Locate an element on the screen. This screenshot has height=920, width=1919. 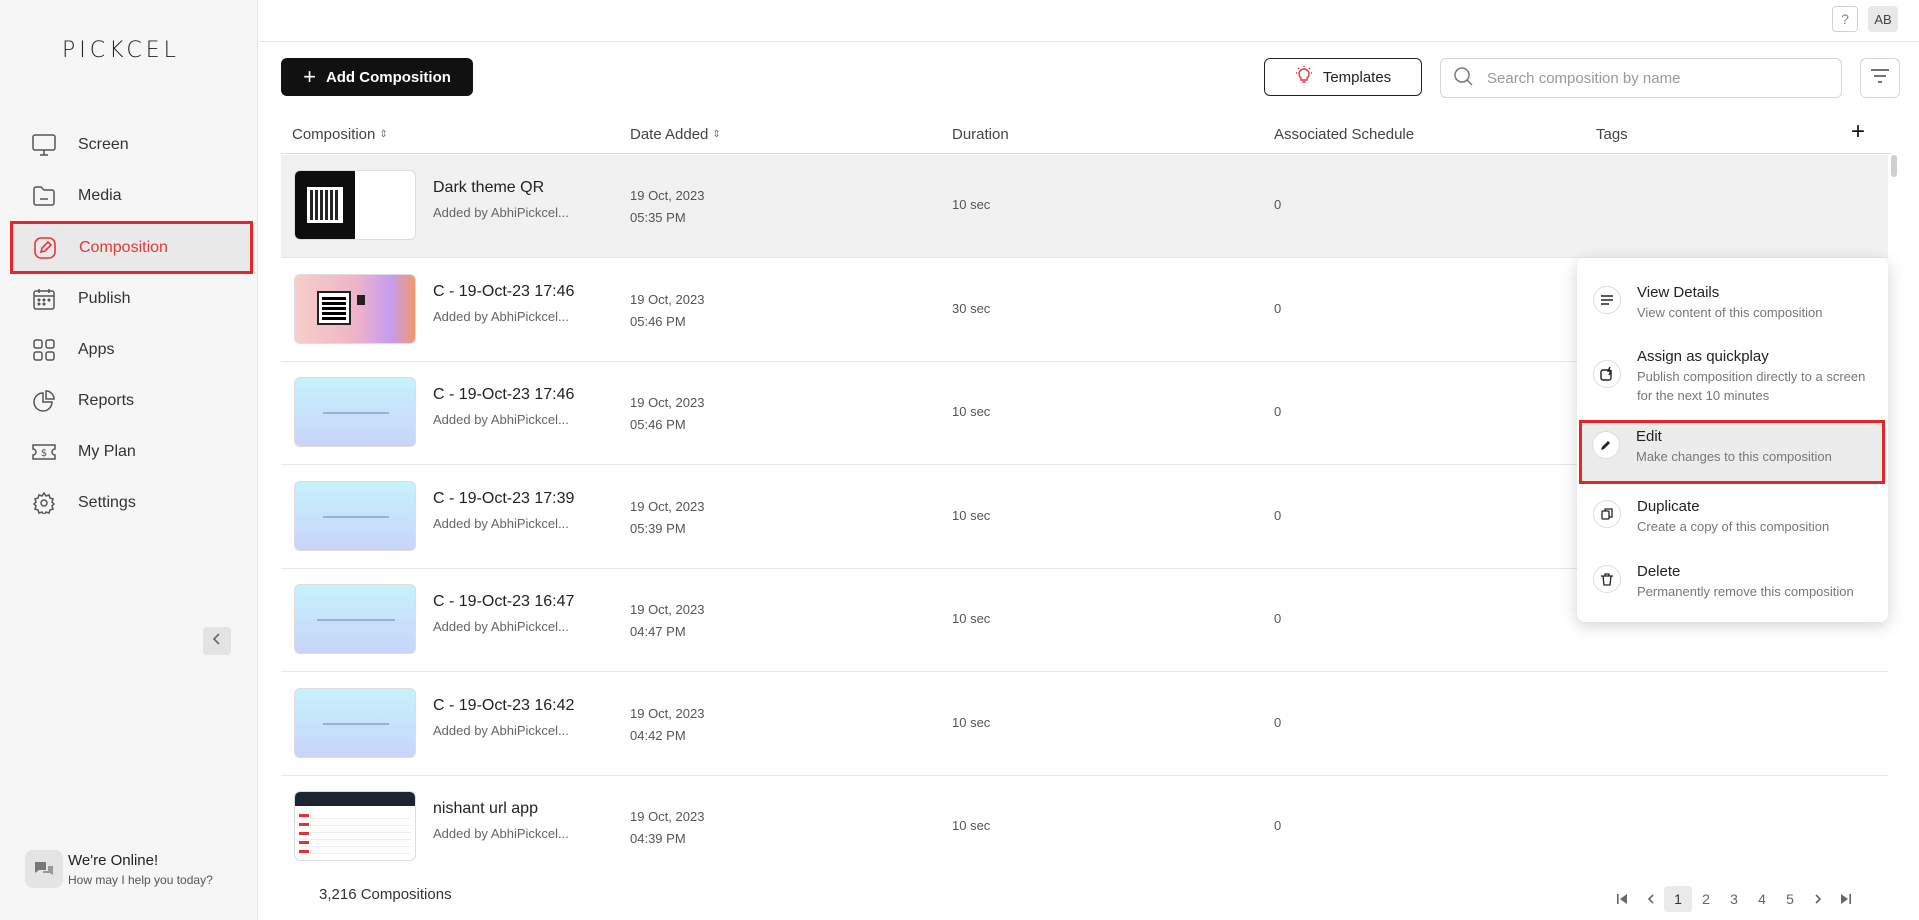
ticket-dollar-icon: $ is located at coordinates (44, 452).